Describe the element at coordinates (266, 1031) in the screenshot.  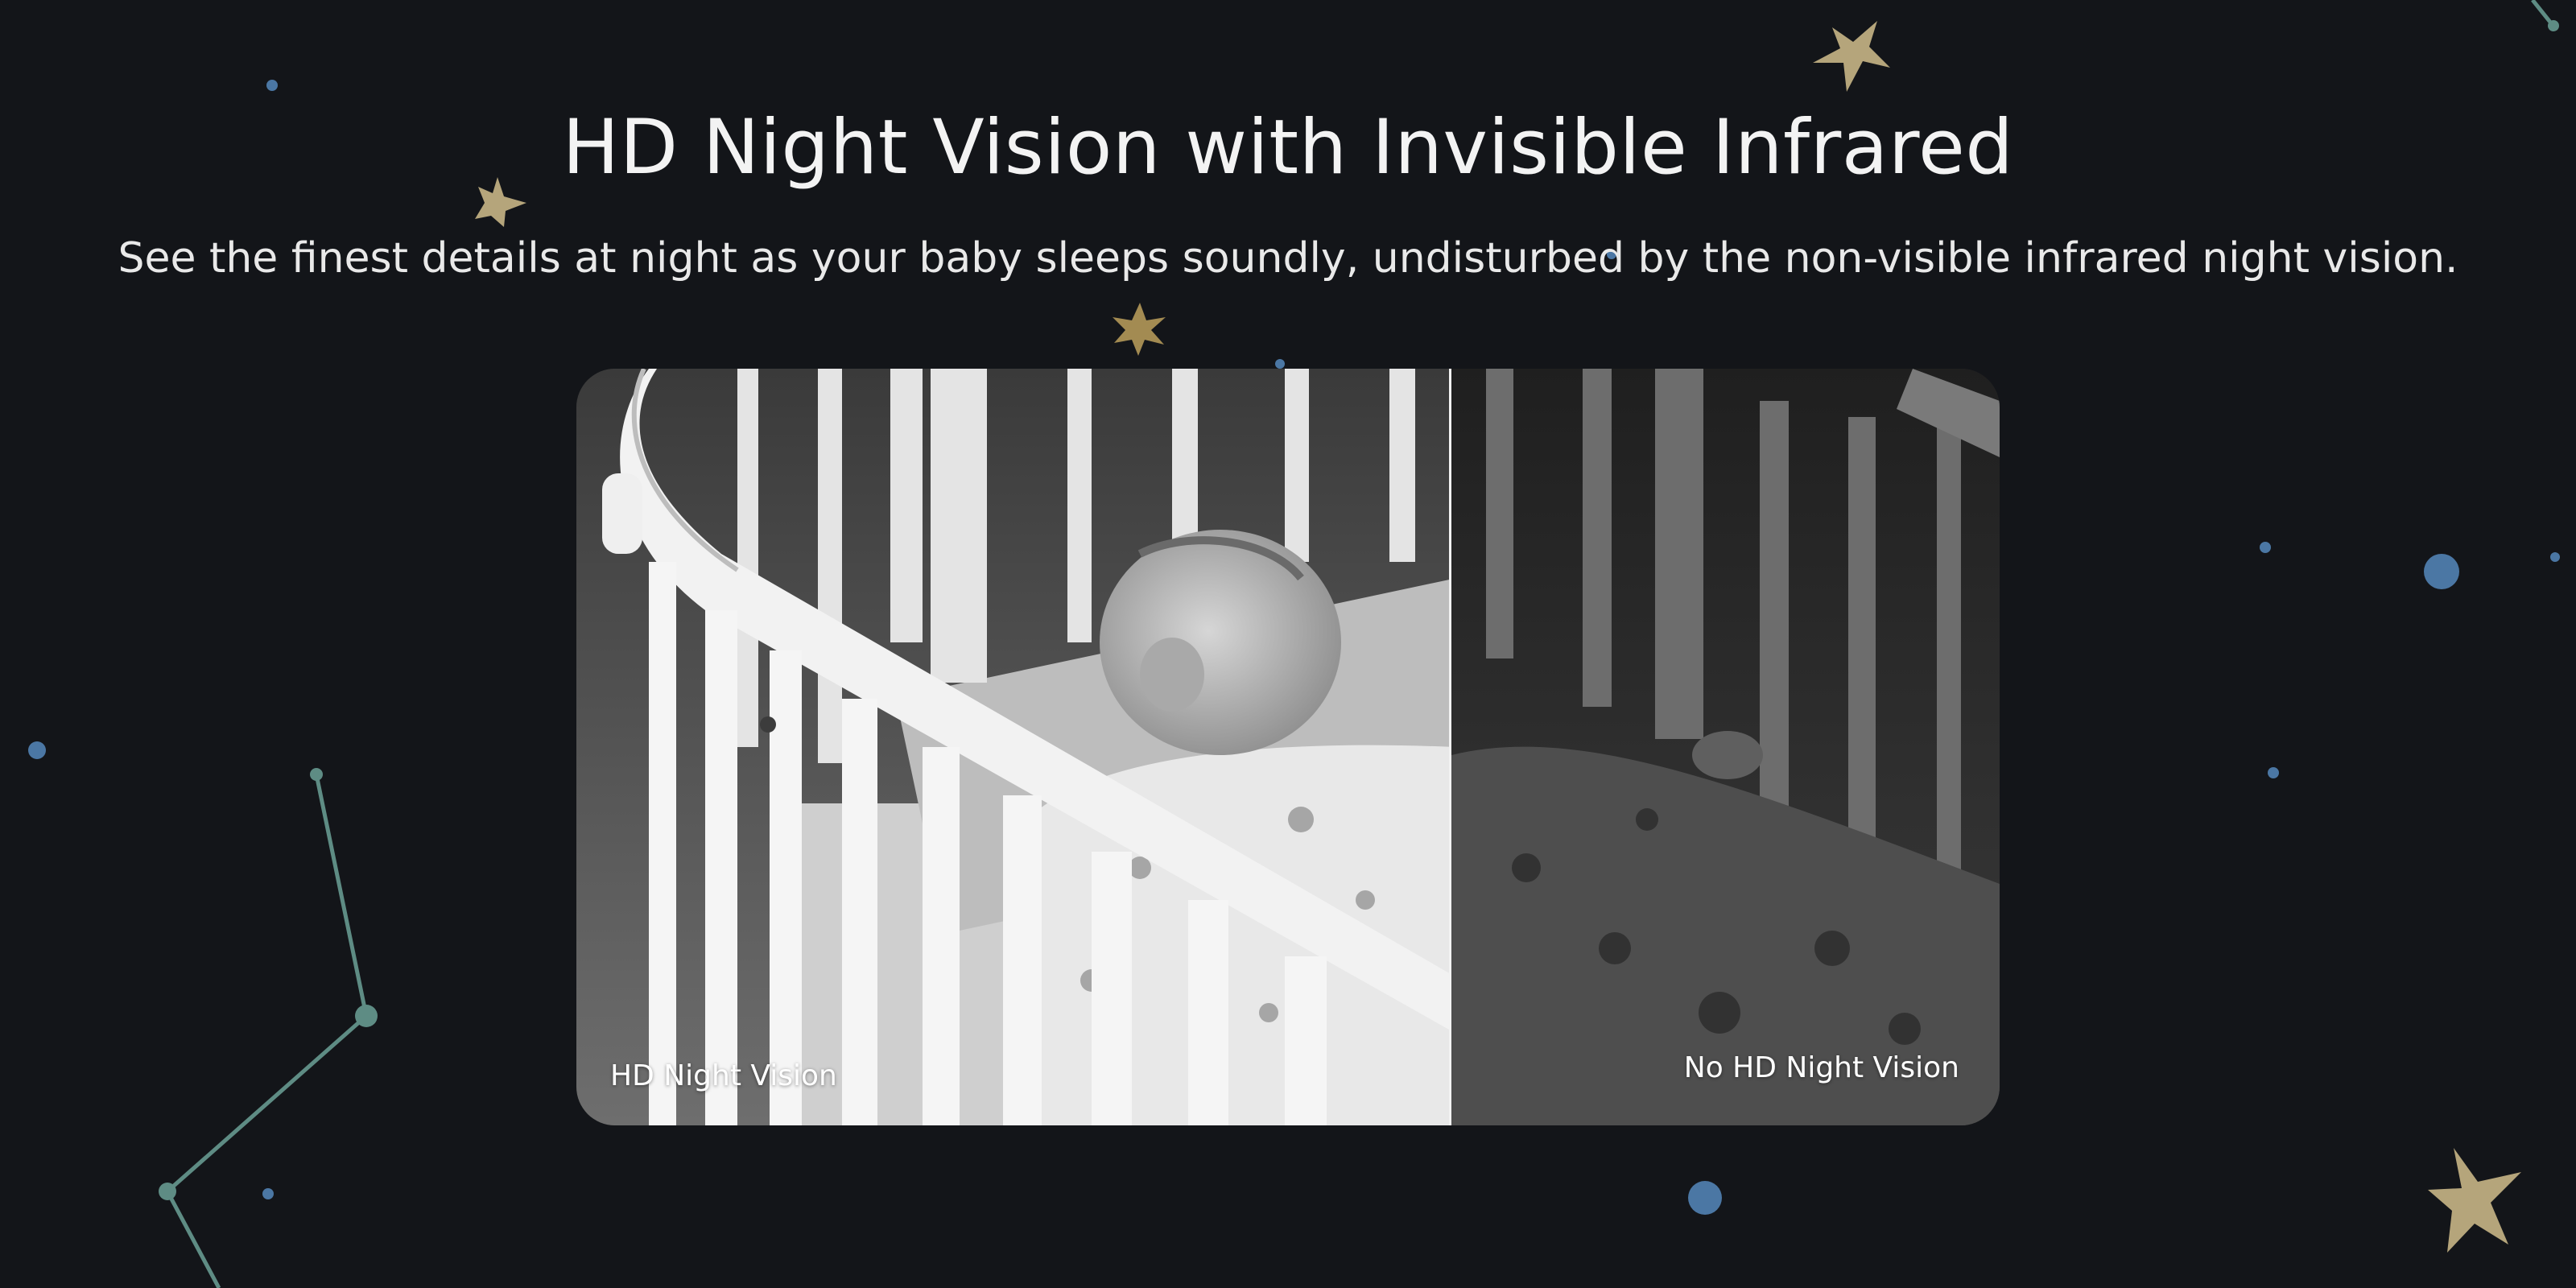
I see `constellation-decoration` at that location.